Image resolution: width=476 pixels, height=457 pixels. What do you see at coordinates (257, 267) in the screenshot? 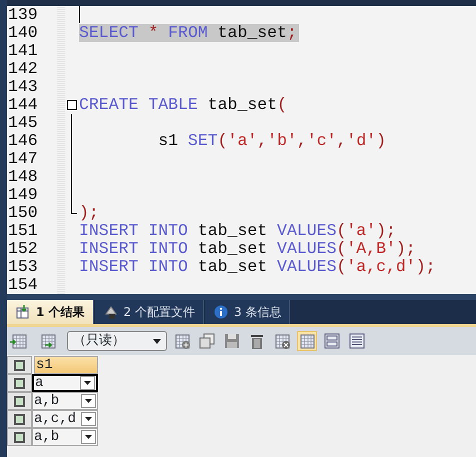
I see `code-line: INSERT INTO tab_set VALUES('a,c,d');` at bounding box center [257, 267].